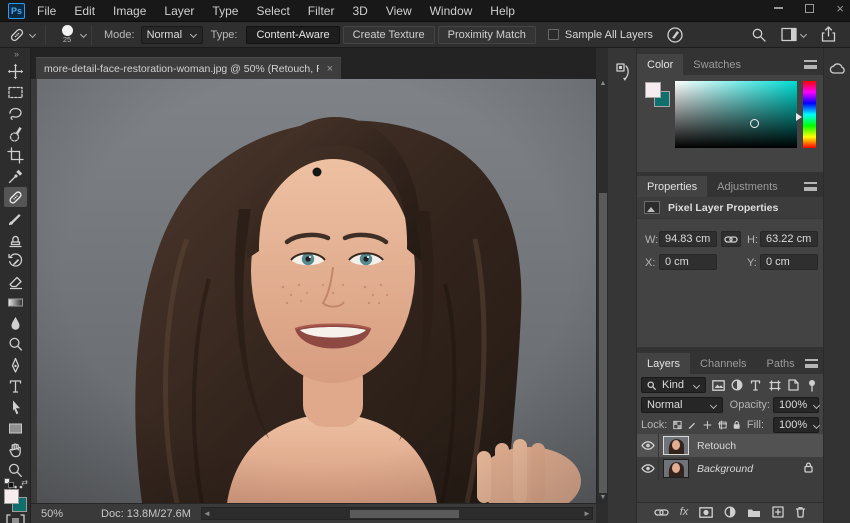 Image resolution: width=850 pixels, height=523 pixels. I want to click on eraser-tool, so click(15, 281).